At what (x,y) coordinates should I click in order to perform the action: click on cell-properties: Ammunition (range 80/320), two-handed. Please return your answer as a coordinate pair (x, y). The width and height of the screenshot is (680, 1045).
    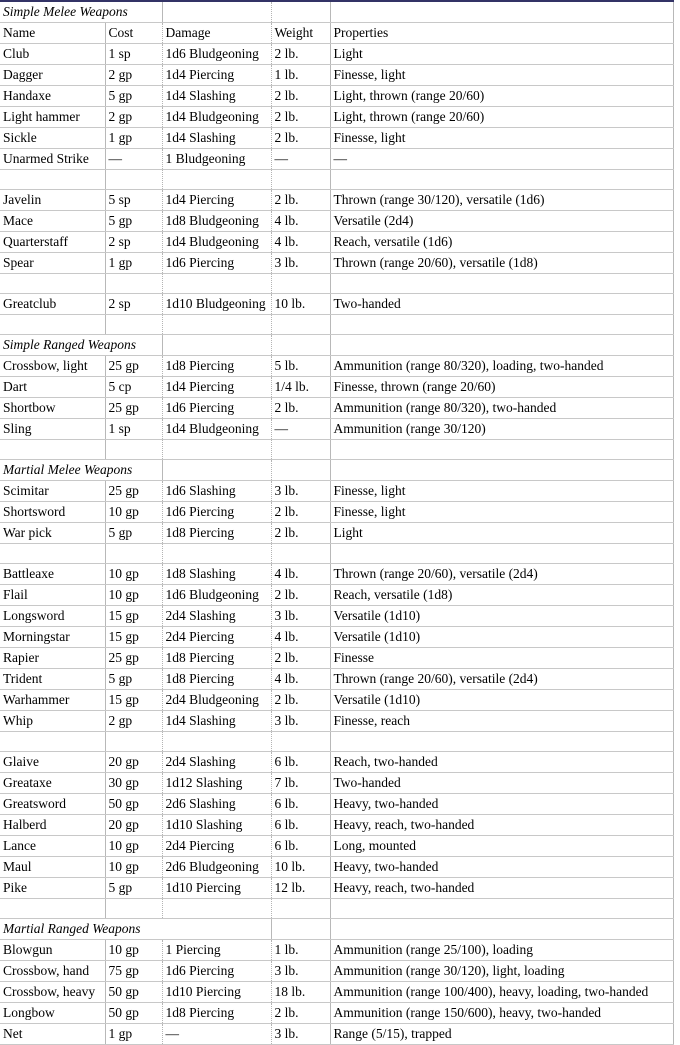
    Looking at the image, I should click on (502, 408).